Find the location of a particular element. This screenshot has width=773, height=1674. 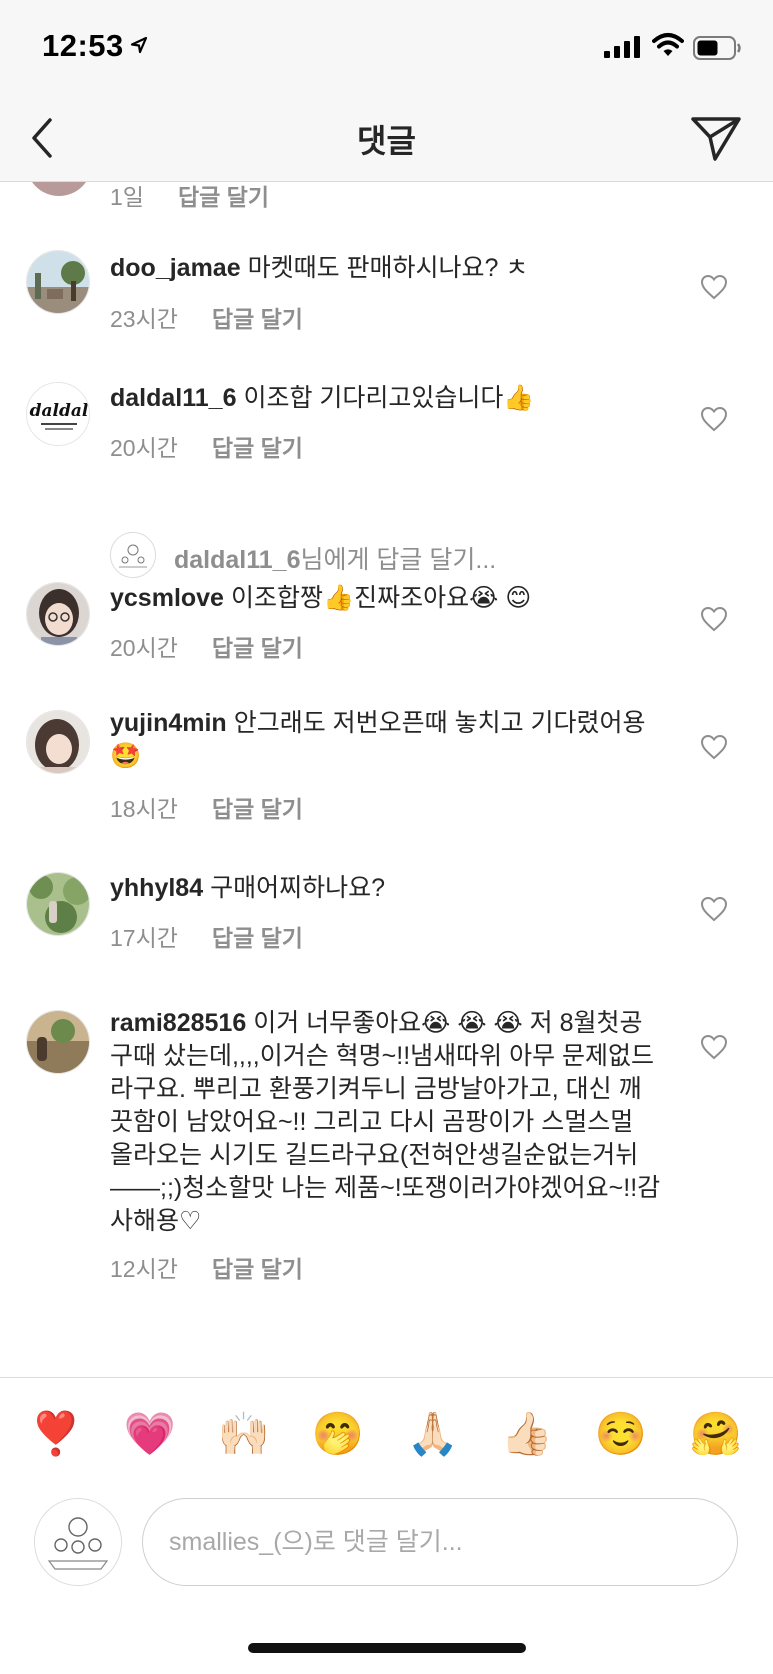

avatar-logo-text: daldal is located at coordinates (59, 411).